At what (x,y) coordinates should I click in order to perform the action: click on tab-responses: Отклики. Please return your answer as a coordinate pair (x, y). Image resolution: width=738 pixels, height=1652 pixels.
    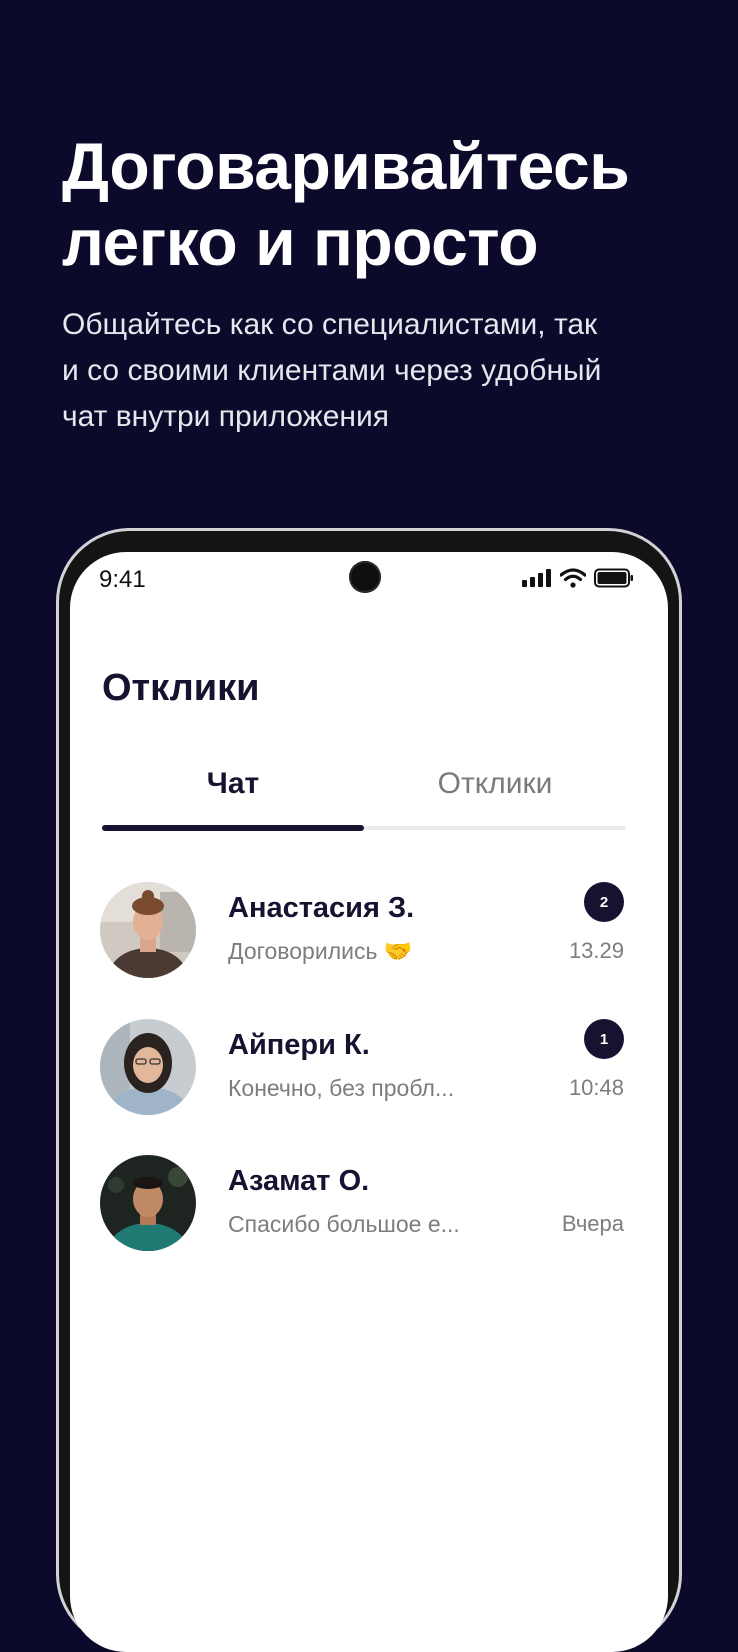
    Looking at the image, I should click on (495, 784).